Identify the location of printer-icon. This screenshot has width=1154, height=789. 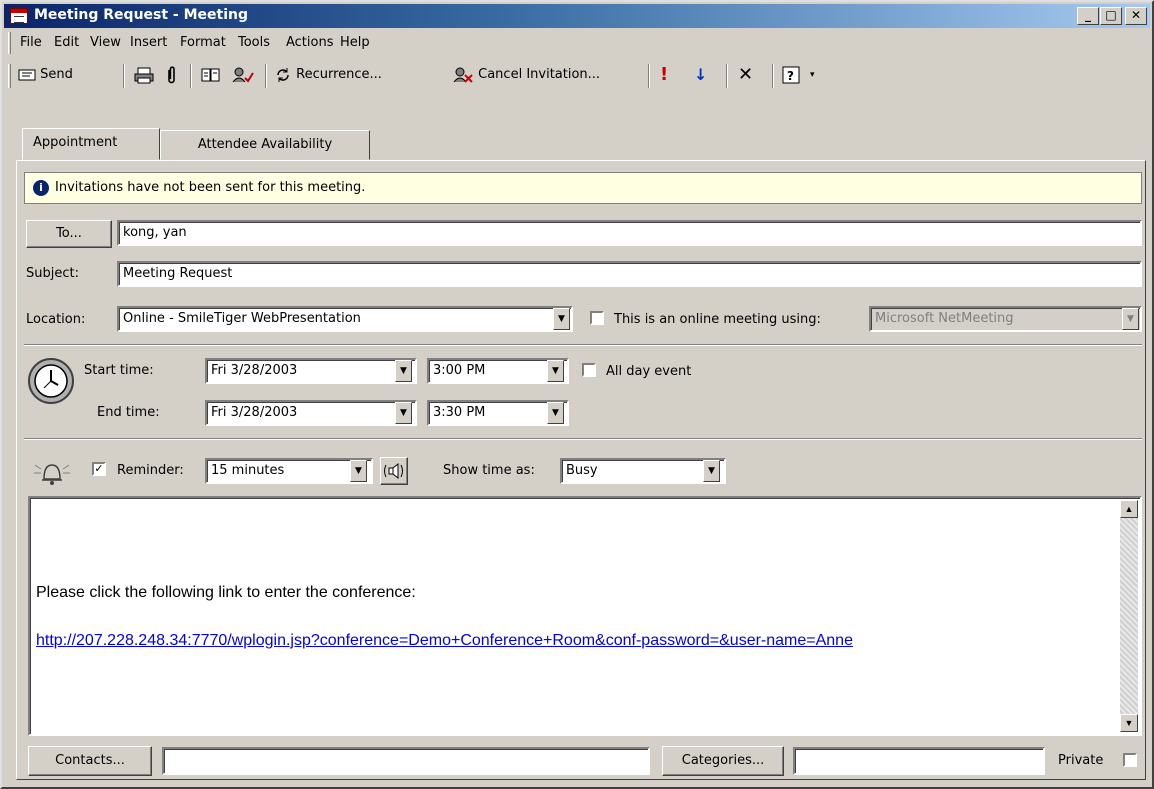
(144, 75).